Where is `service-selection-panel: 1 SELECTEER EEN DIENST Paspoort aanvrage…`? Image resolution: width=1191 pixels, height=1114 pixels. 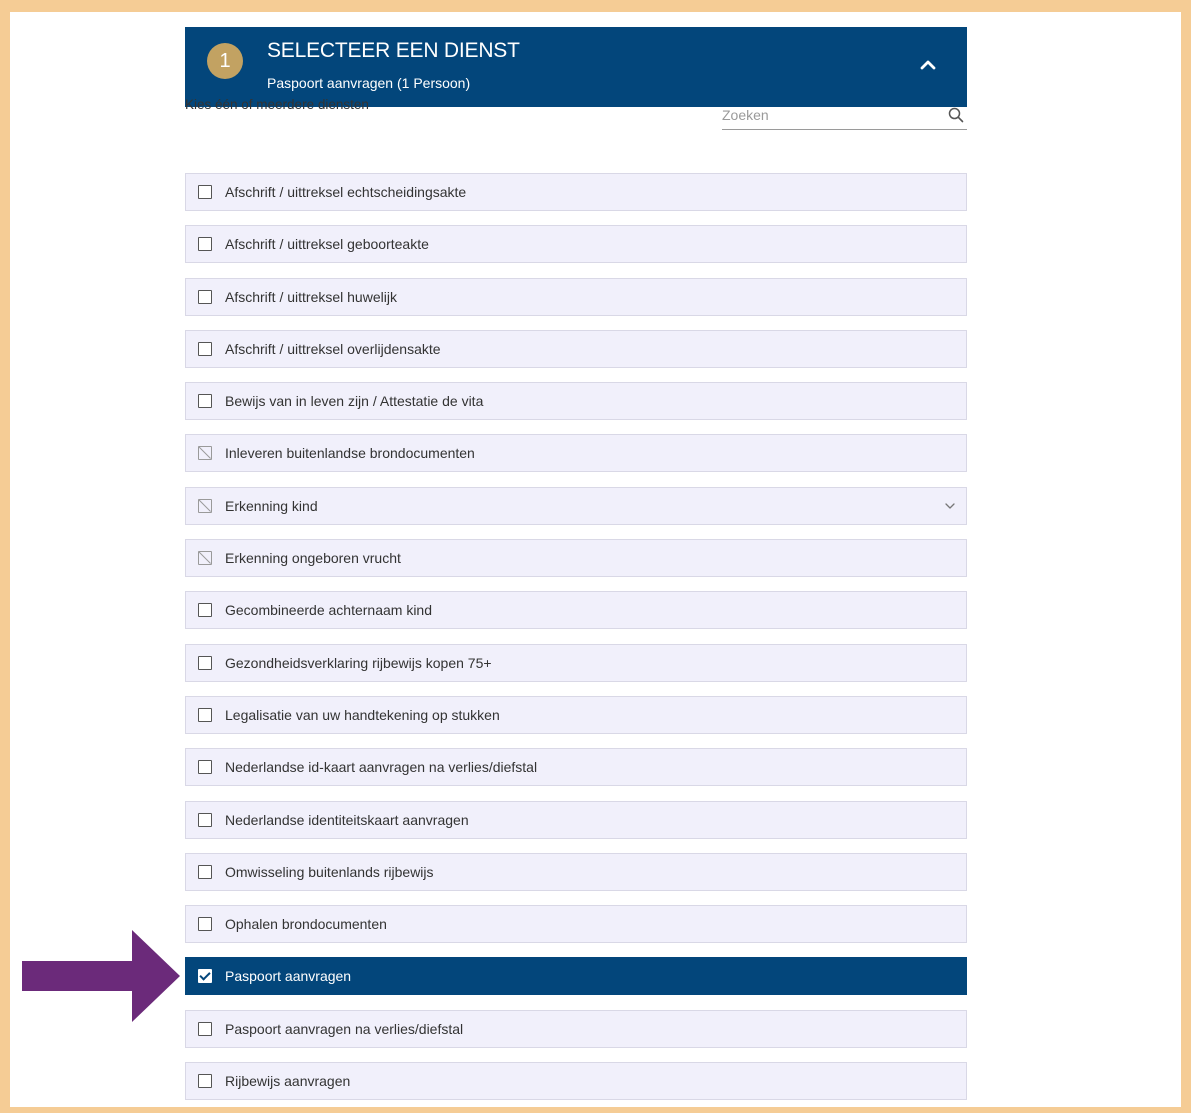 service-selection-panel: 1 SELECTEER EEN DIENST Paspoort aanvrage… is located at coordinates (576, 67).